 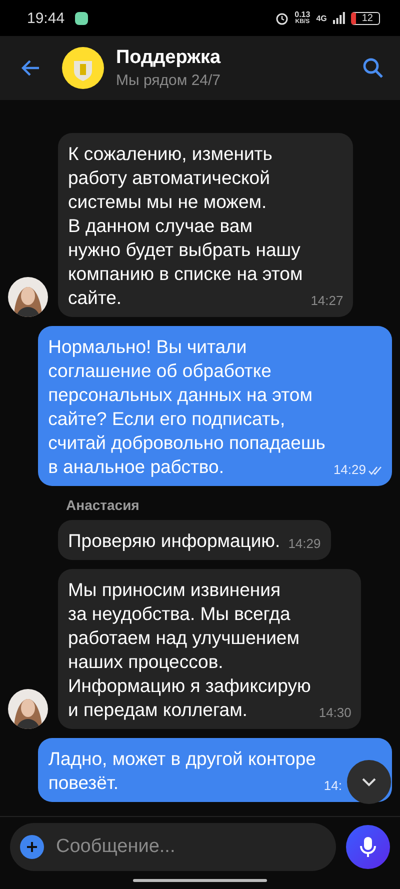 I want to click on attach-button, so click(x=32, y=847).